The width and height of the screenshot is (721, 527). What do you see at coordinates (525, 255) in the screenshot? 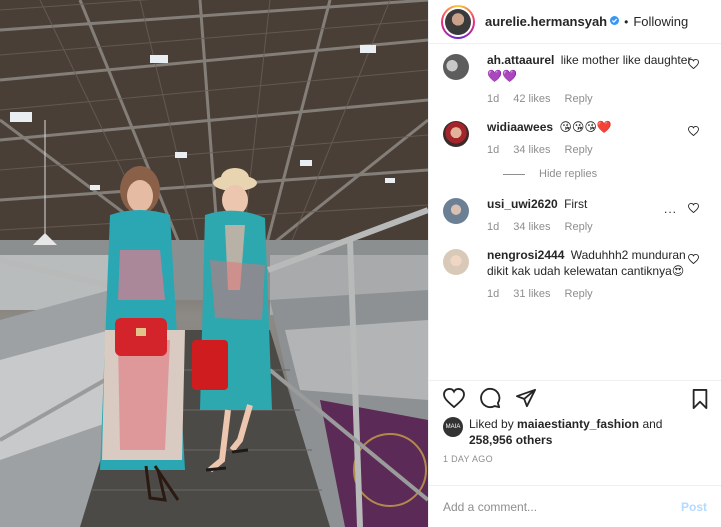
I see `comment-username: nengrosi2444` at bounding box center [525, 255].